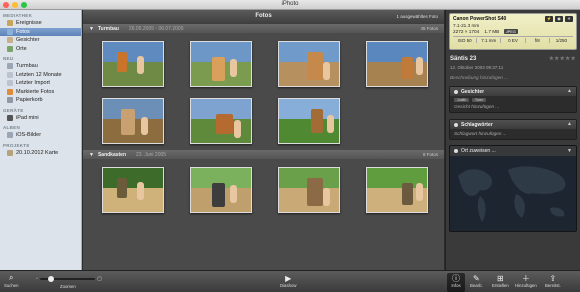 The height and width of the screenshot is (292, 580). Describe the element at coordinates (40, 31) in the screenshot. I see `sidebar-item: Fotos` at that location.